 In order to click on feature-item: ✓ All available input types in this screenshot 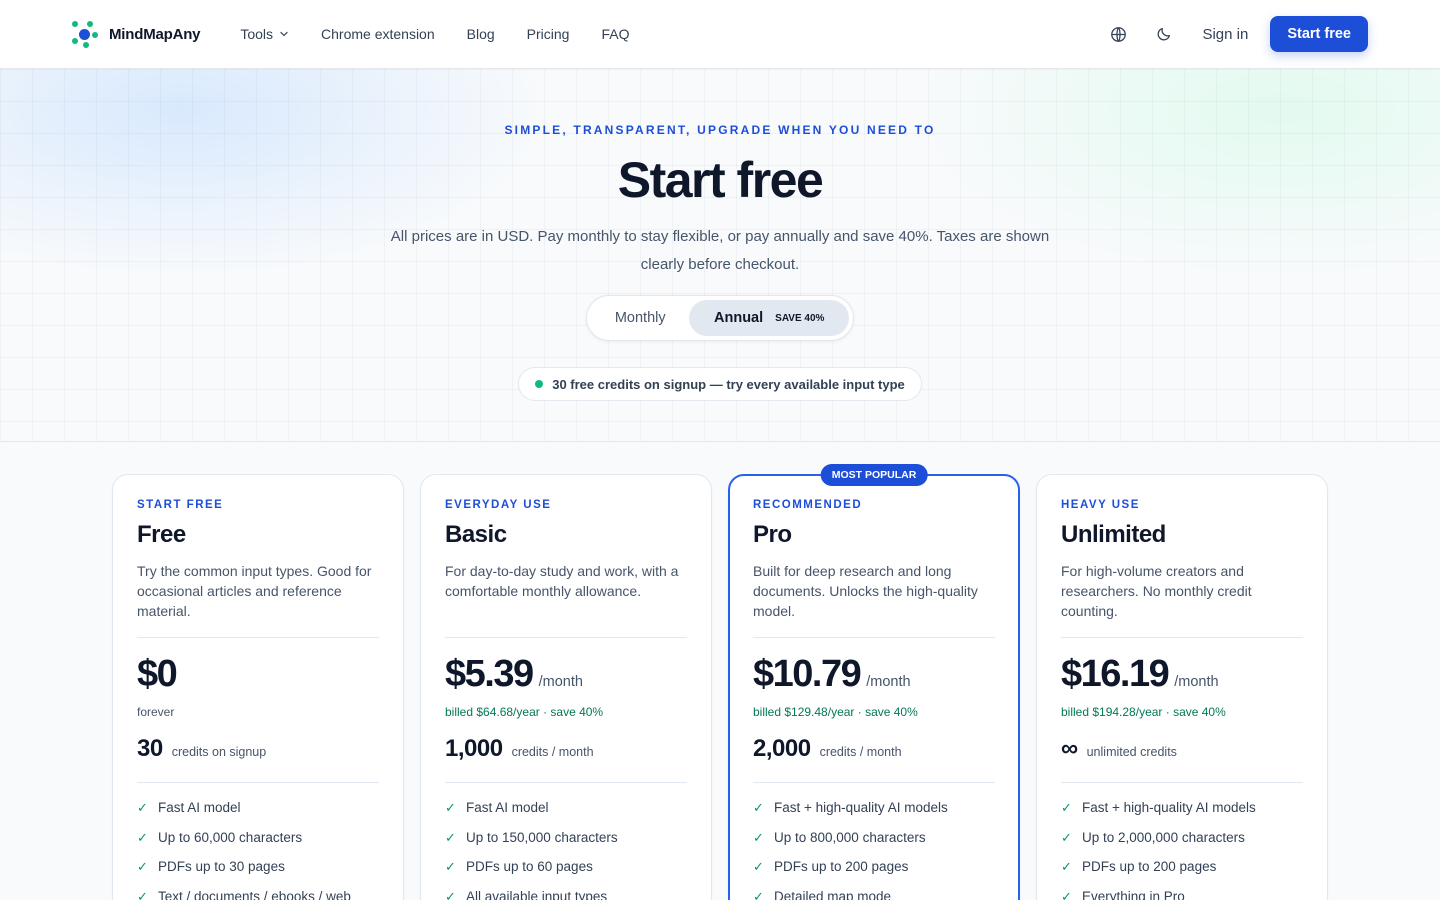, I will do `click(566, 894)`.